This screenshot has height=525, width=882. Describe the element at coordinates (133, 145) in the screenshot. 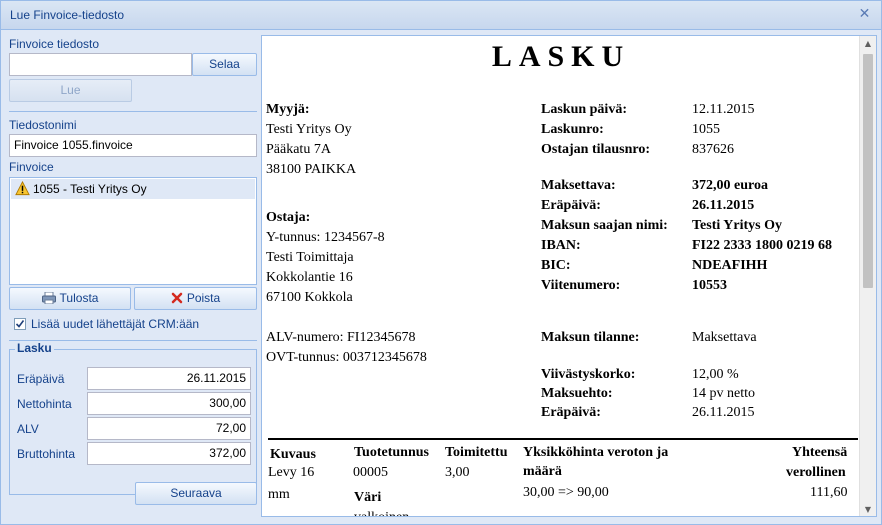

I see `filename-field: Finvoice 1055.finvoice` at that location.